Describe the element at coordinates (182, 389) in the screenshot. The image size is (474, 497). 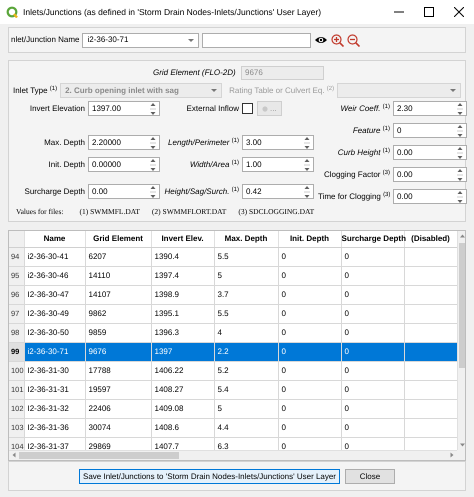
I see `table-cell: 1408.27` at that location.